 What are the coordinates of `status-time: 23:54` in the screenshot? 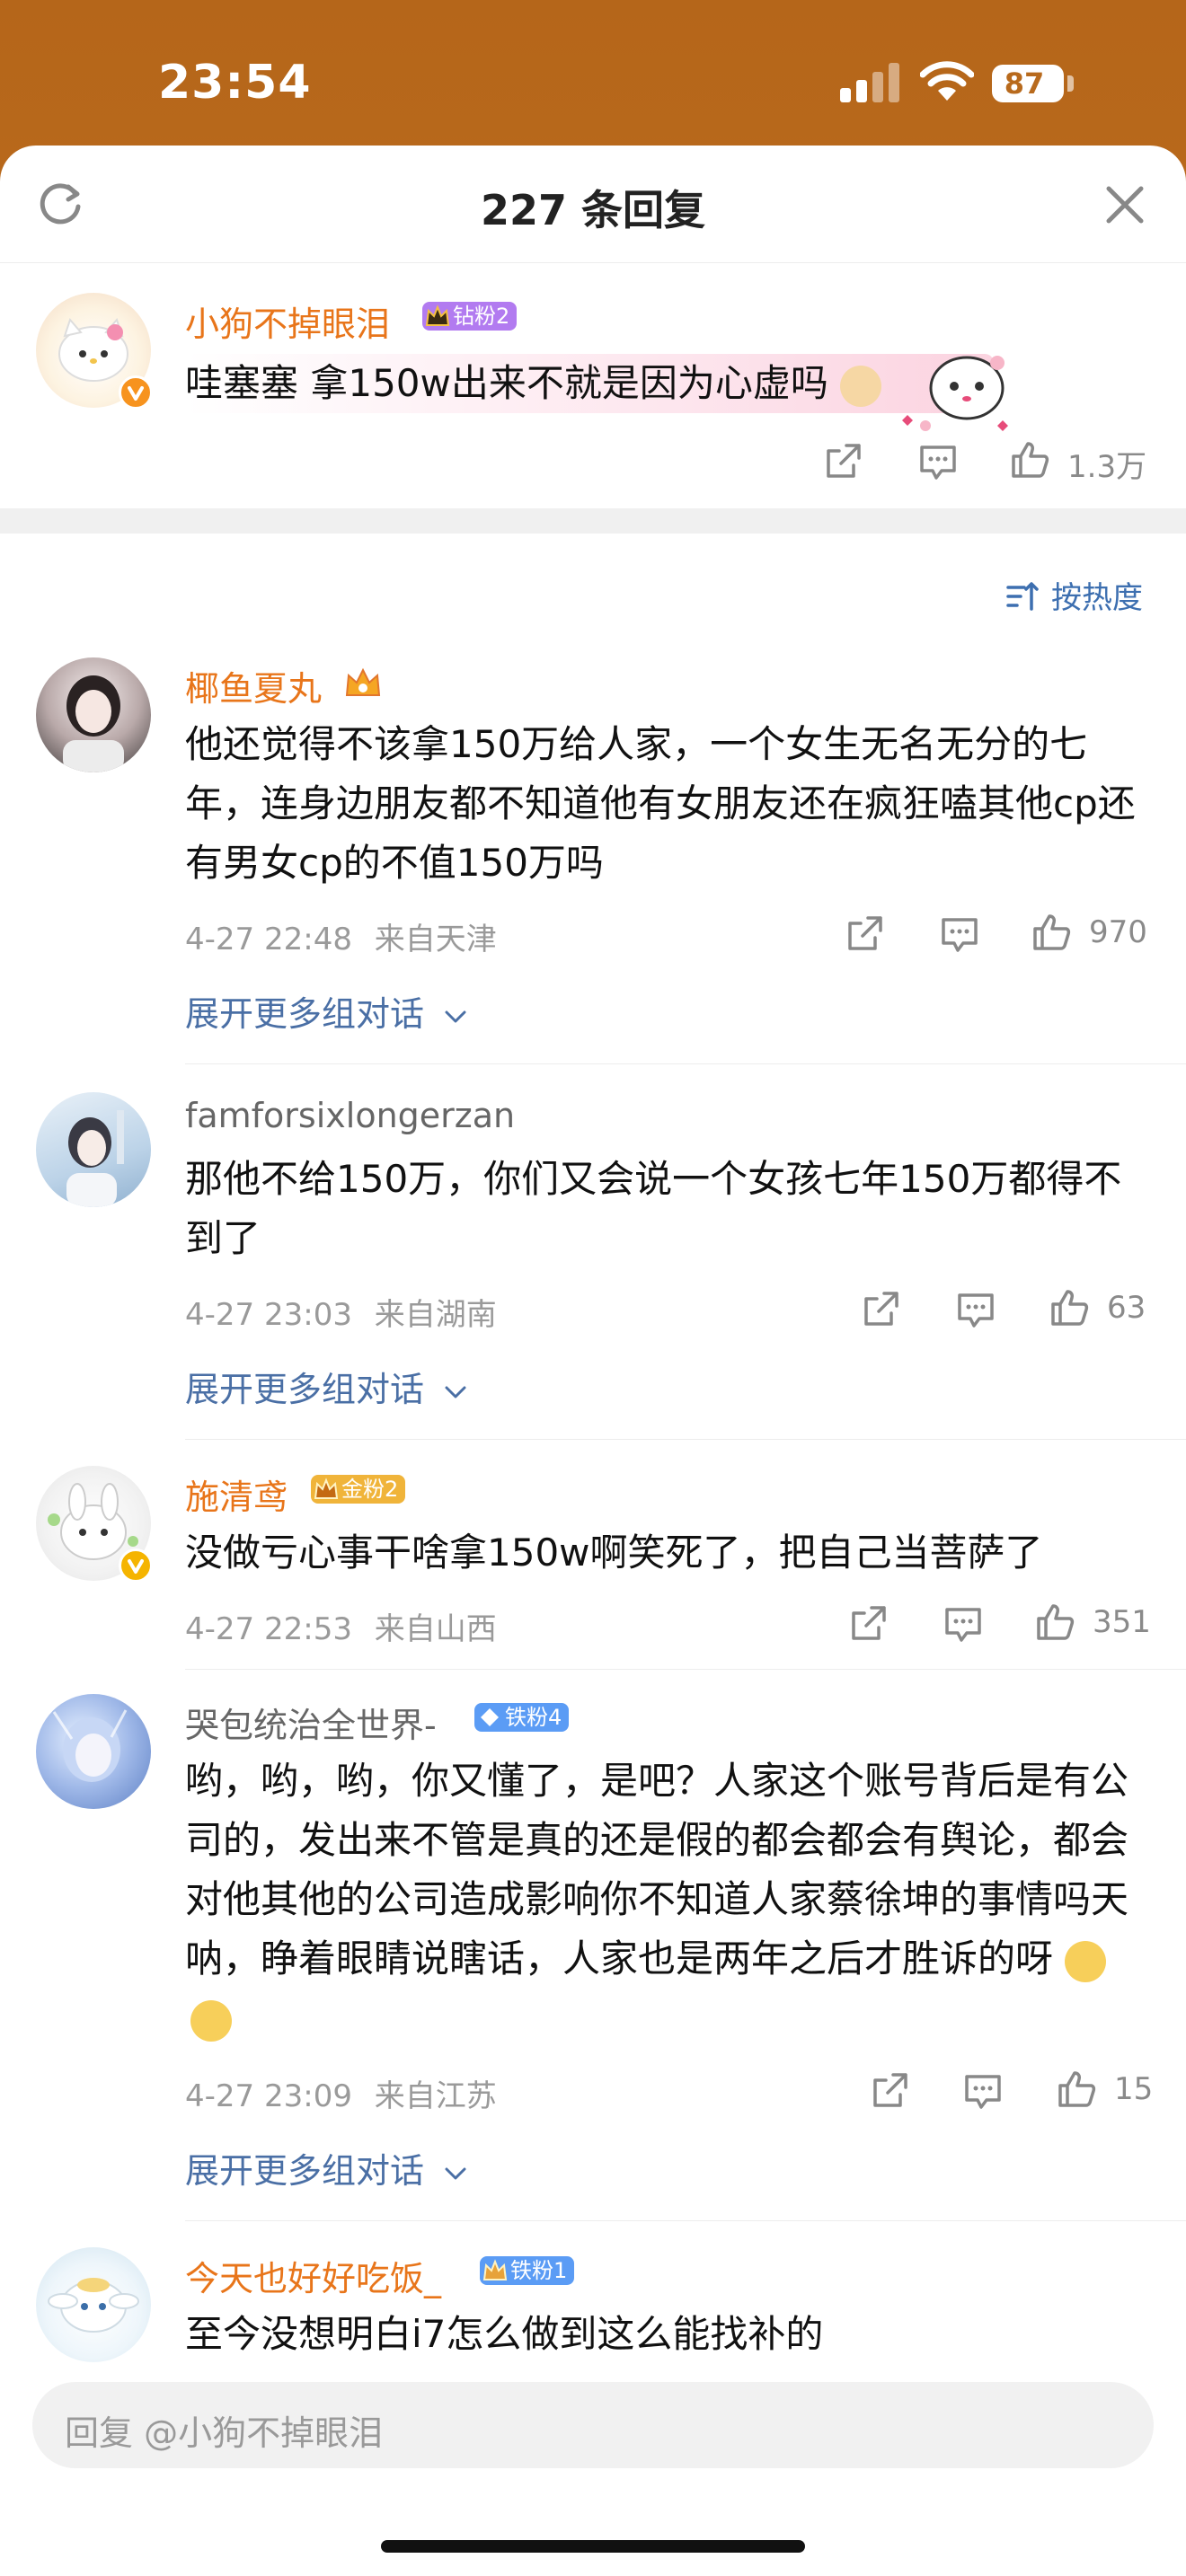 It's located at (235, 83).